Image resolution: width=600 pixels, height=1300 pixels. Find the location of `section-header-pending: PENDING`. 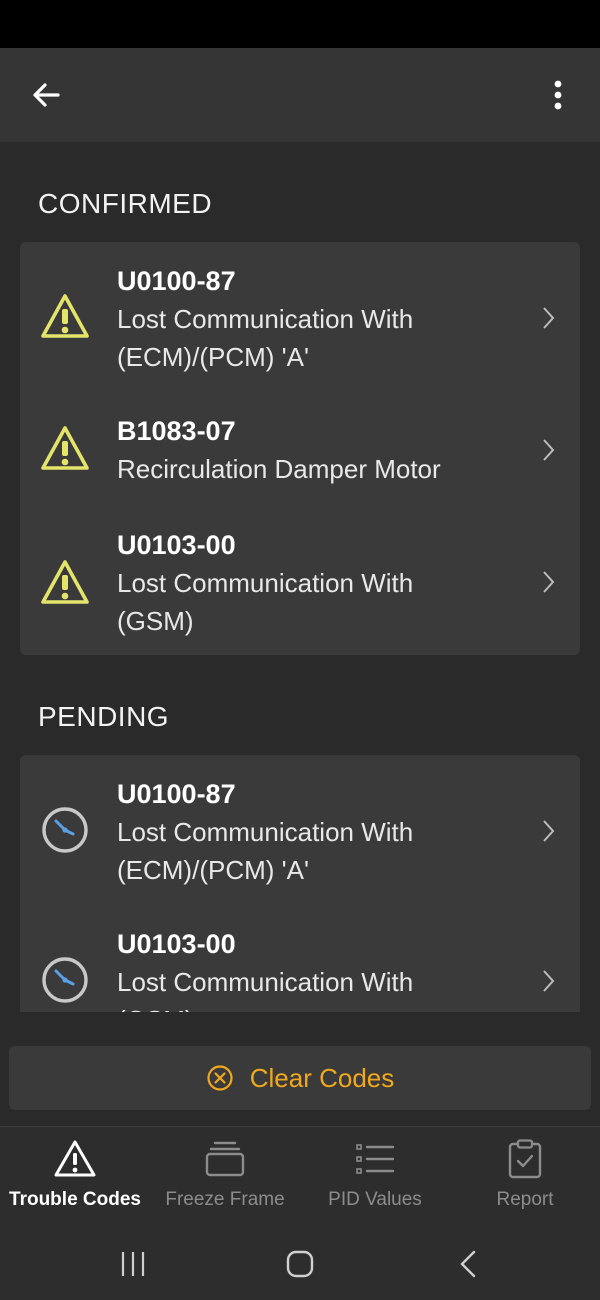

section-header-pending: PENDING is located at coordinates (104, 716).